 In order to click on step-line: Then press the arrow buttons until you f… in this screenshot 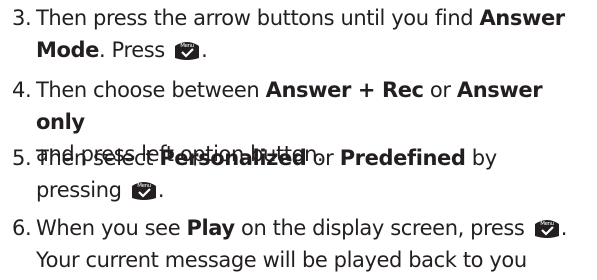, I will do `click(300, 18)`.